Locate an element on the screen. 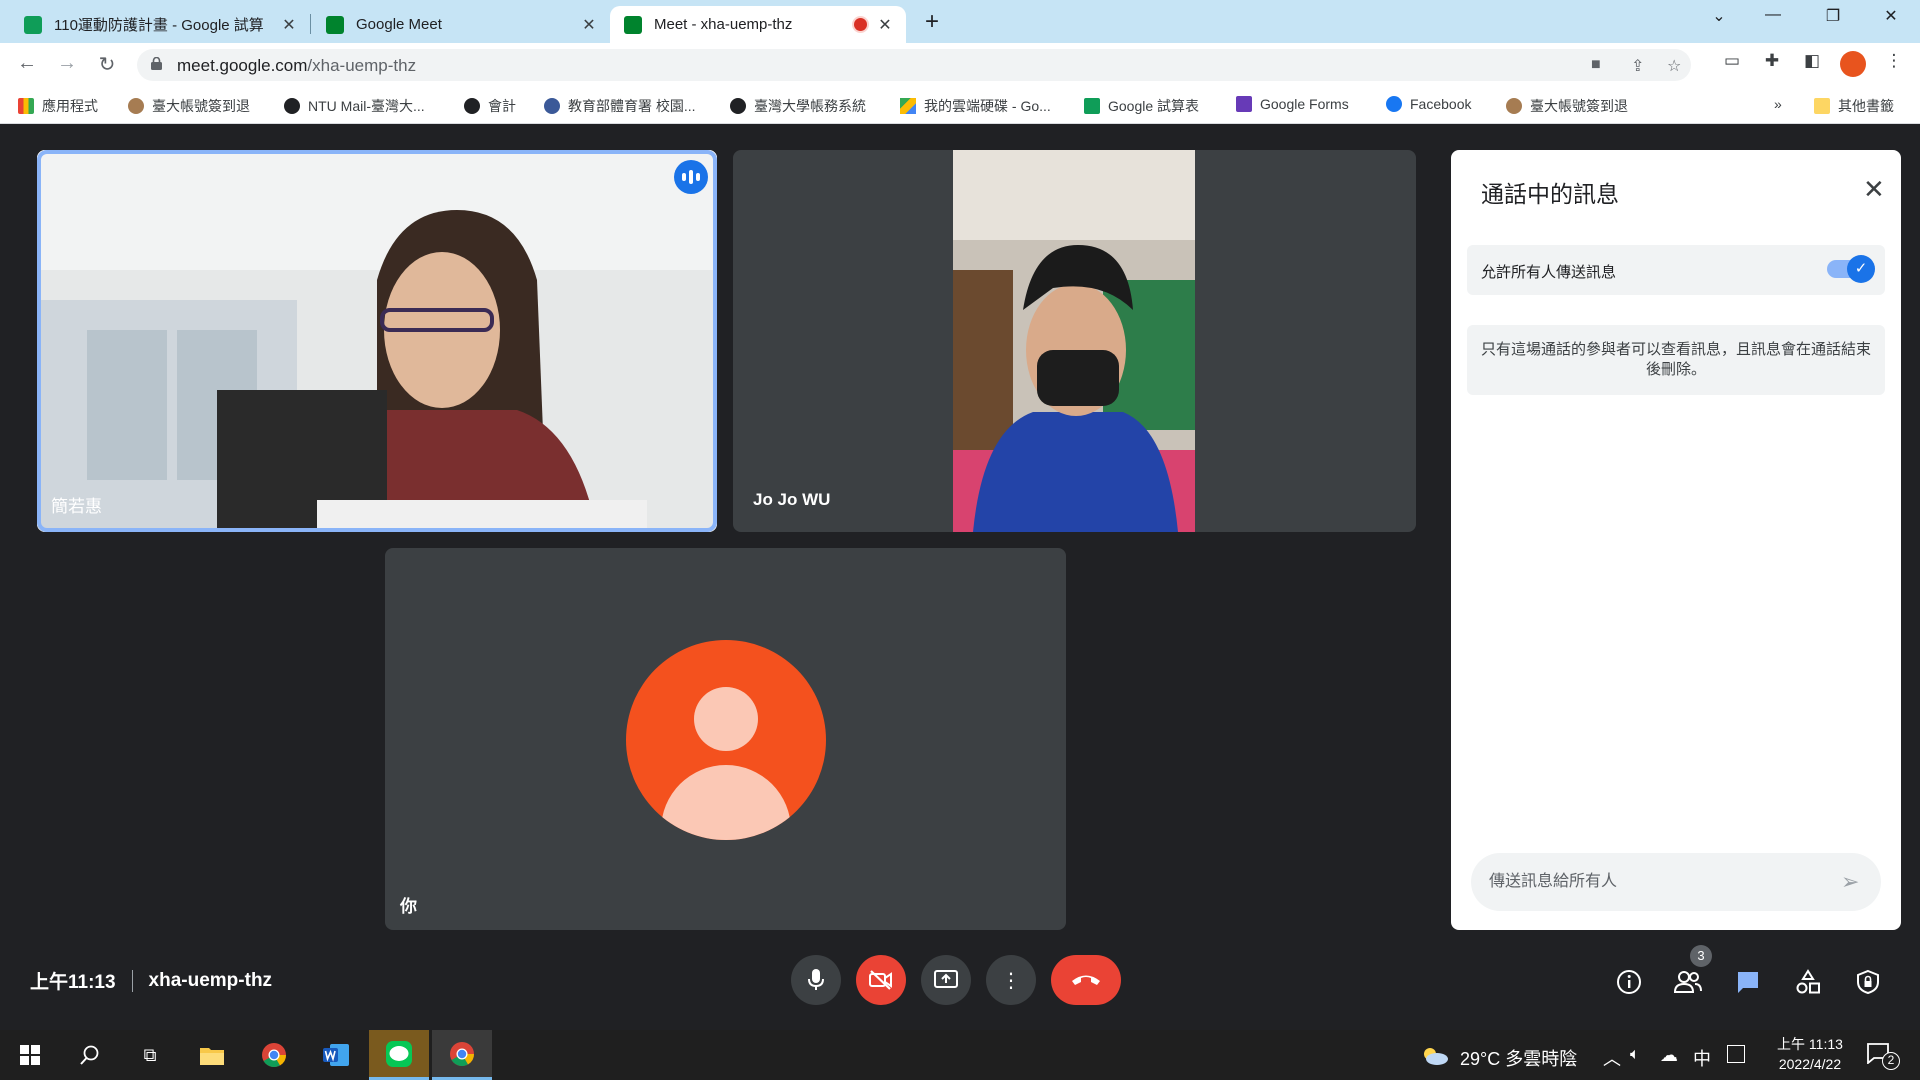 The width and height of the screenshot is (1920, 1080). restore-button: ❐ is located at coordinates (1833, 16).